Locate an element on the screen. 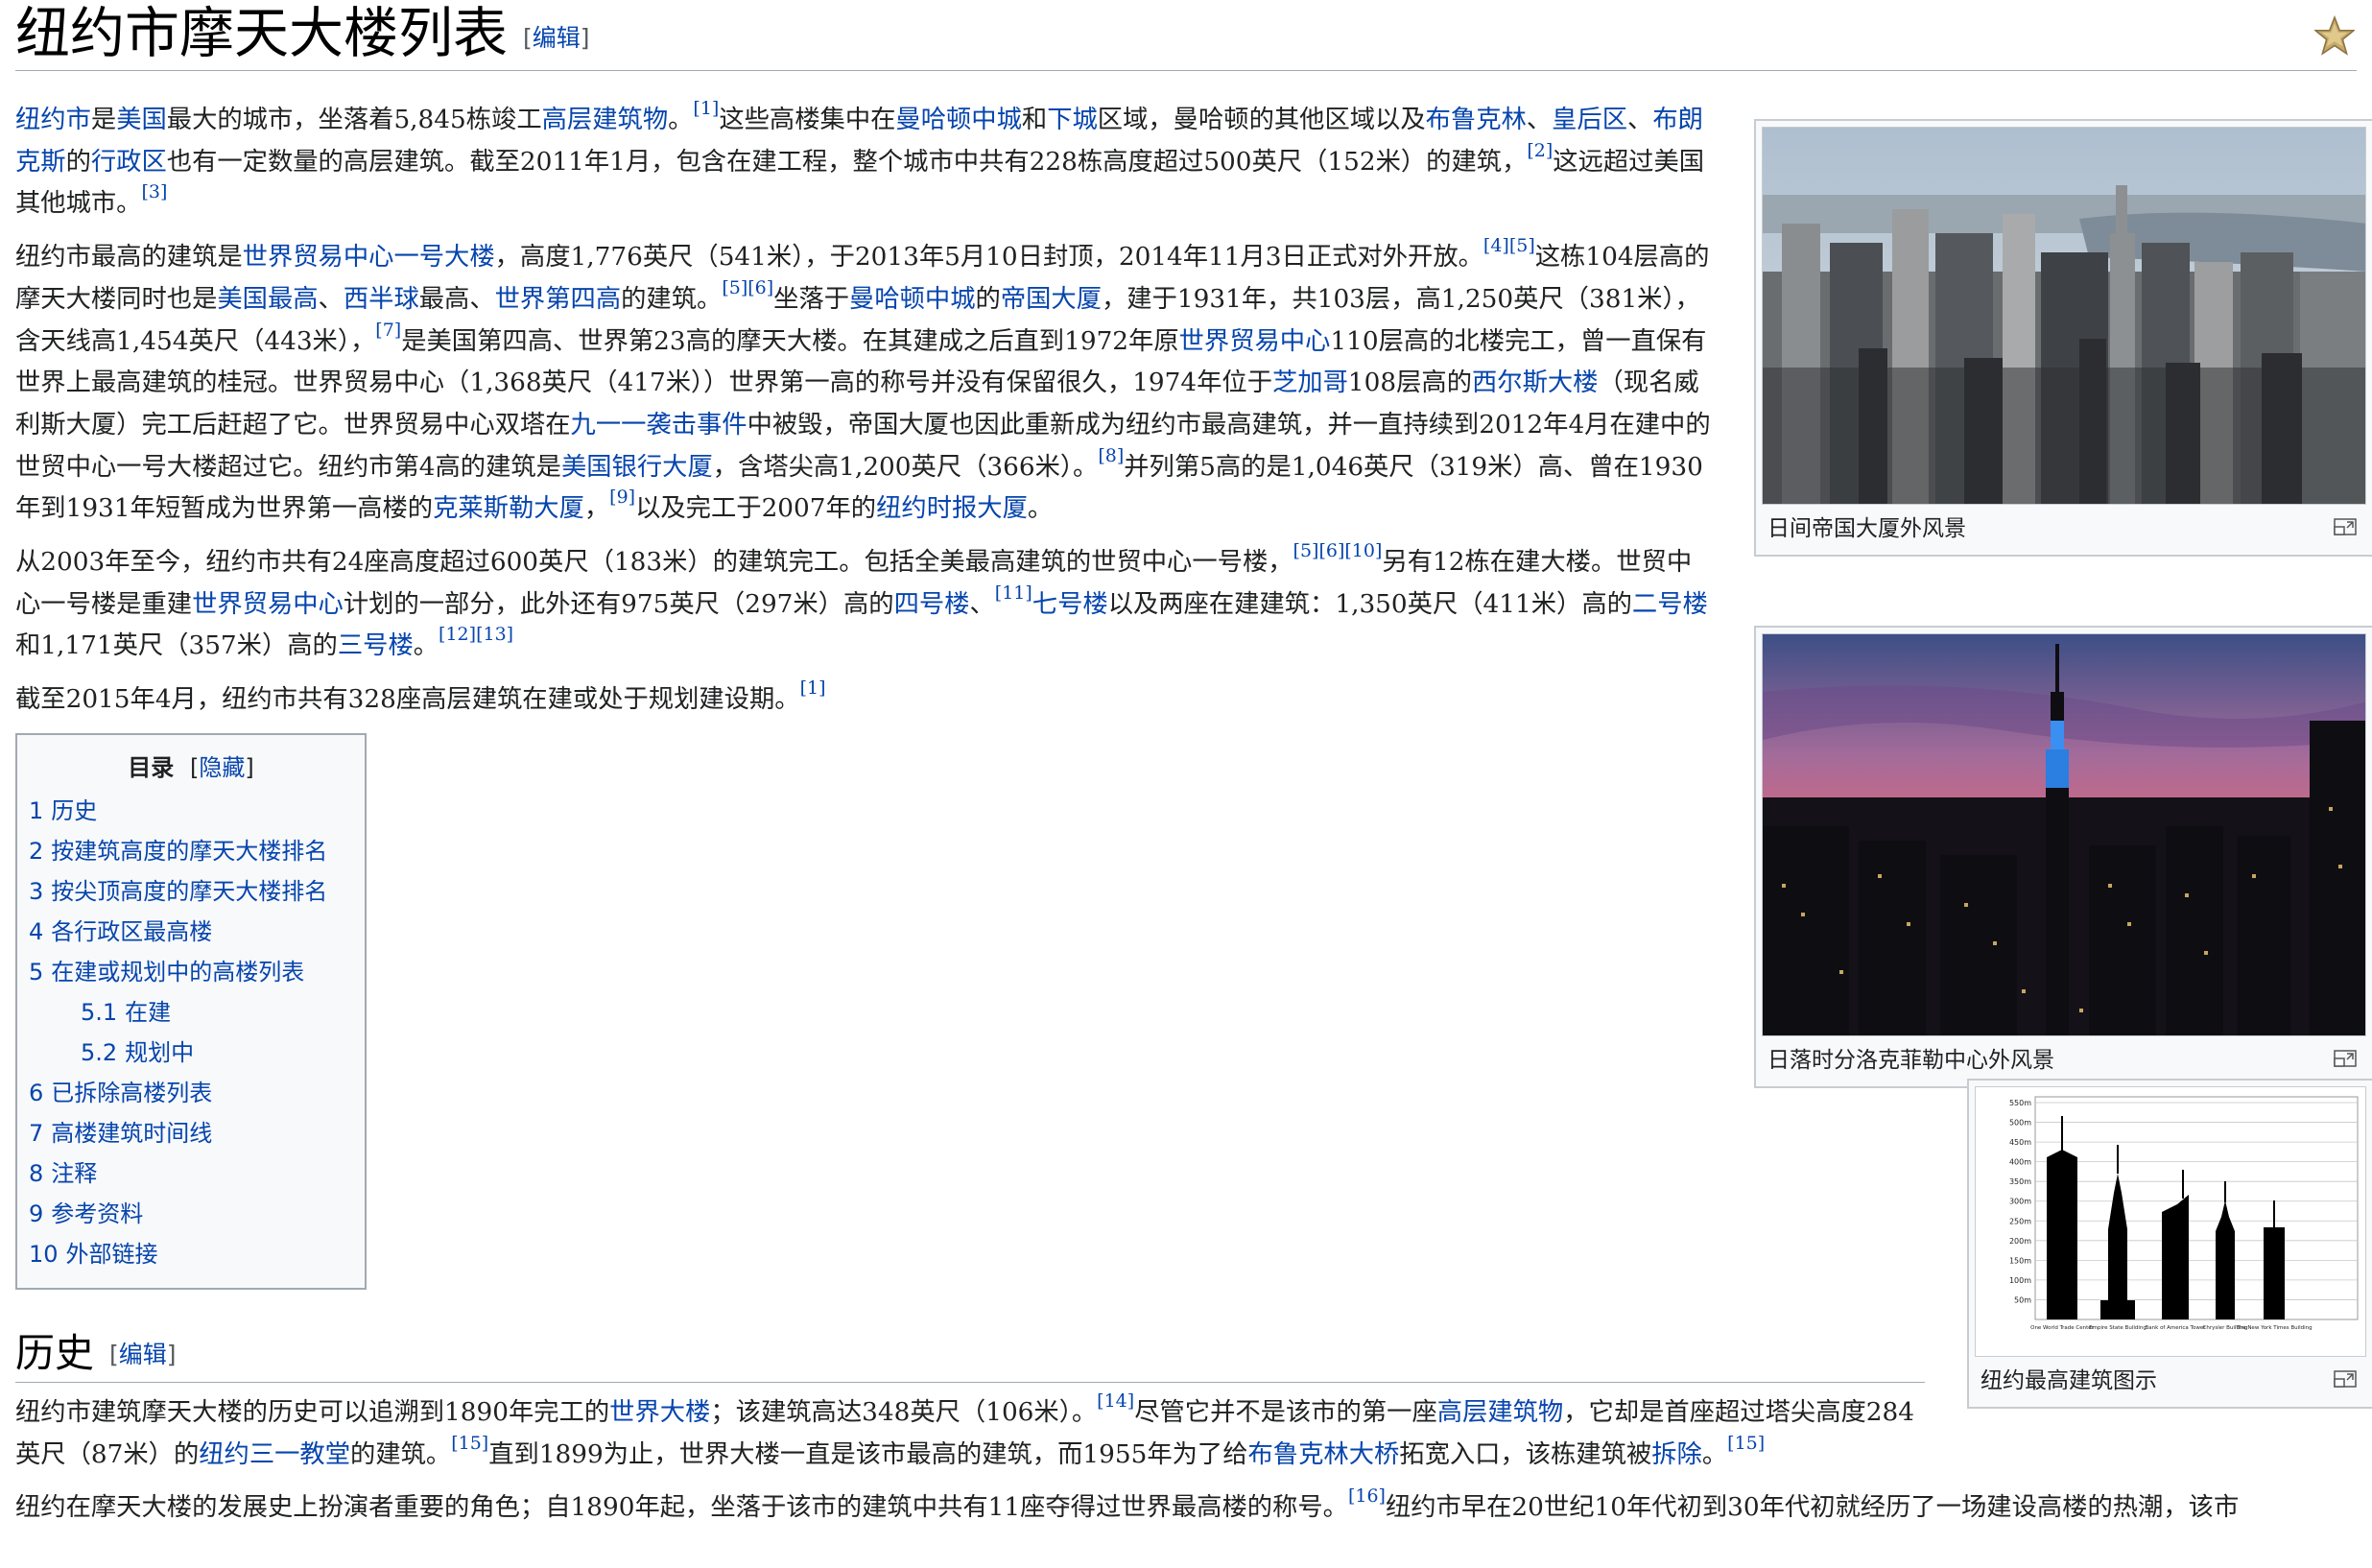 The image size is (2372, 1568). sunset-skyline-image is located at coordinates (2064, 834).